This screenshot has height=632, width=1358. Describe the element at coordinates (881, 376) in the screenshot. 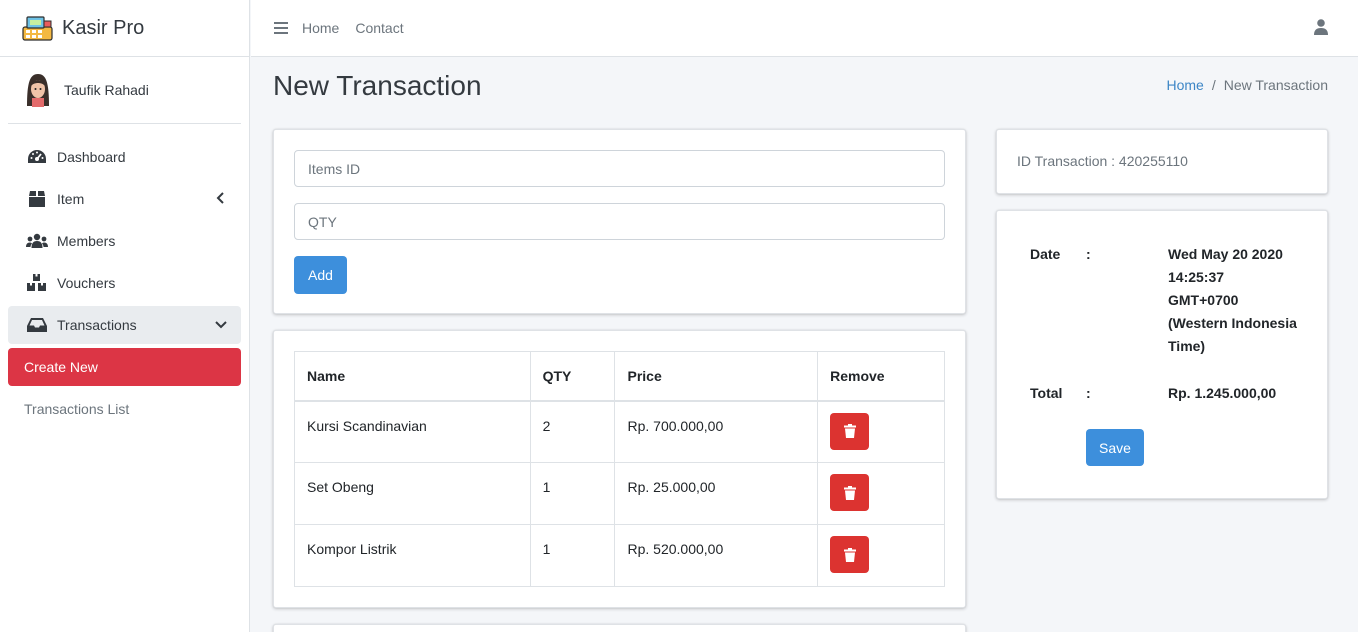

I see `column-header-remove: Remove` at that location.